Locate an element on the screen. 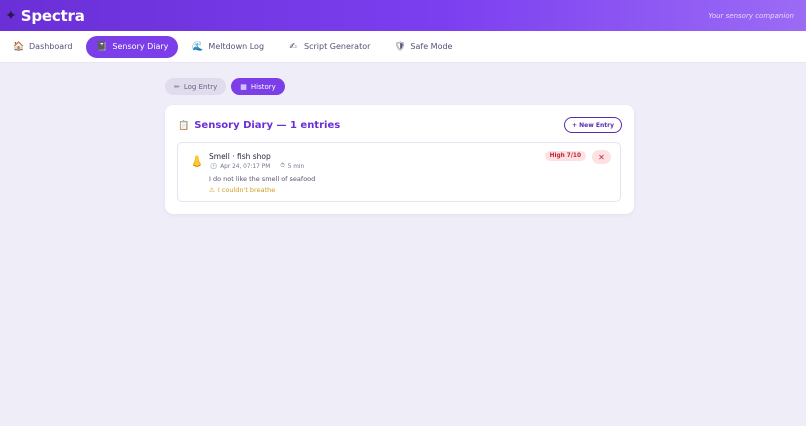 This screenshot has width=806, height=426. grid-icon: ▦ is located at coordinates (243, 86).